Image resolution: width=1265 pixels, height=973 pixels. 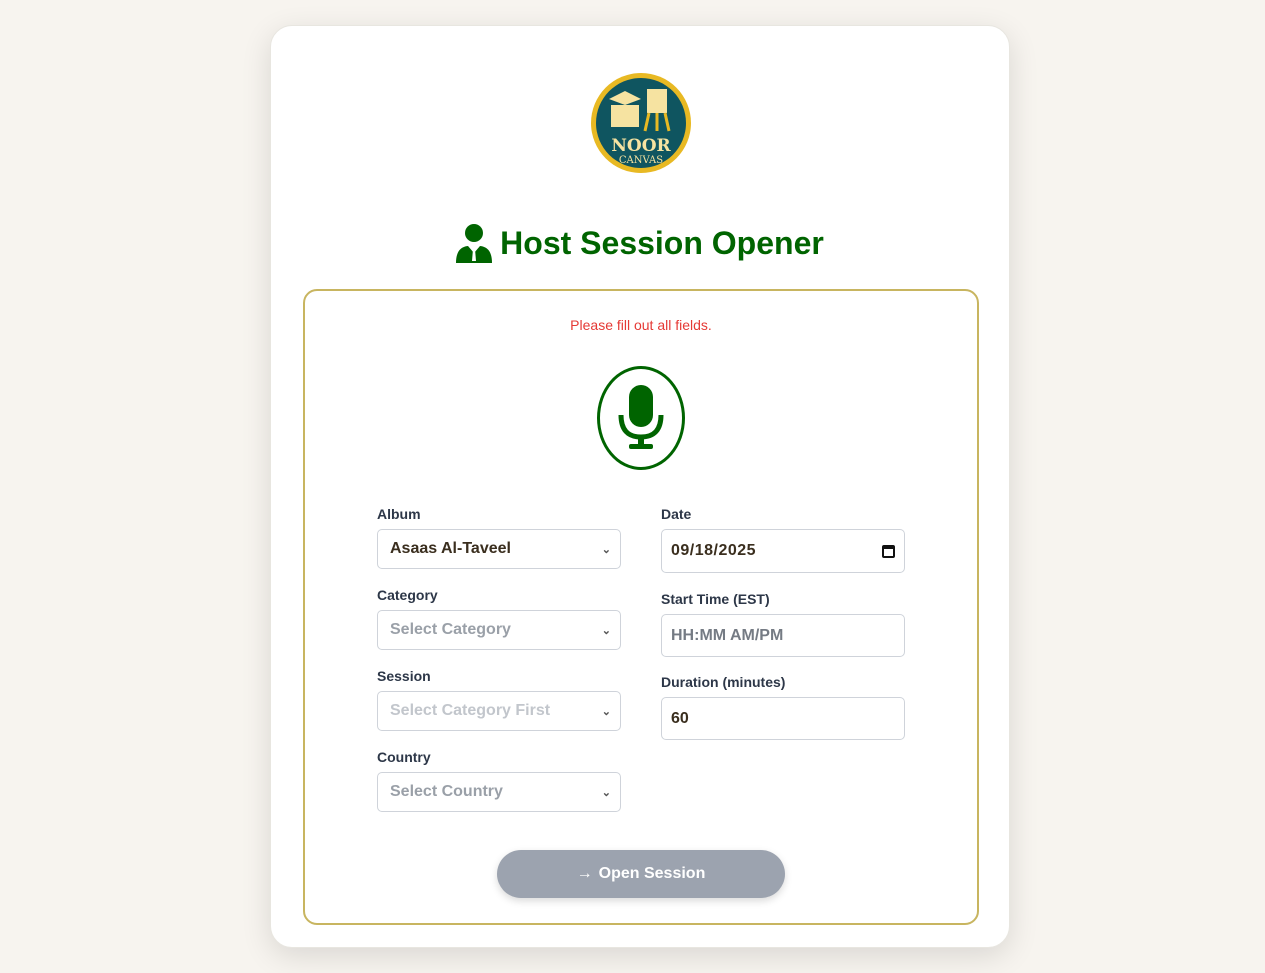 What do you see at coordinates (499, 792) in the screenshot?
I see `country-select: Select Country ⌄` at bounding box center [499, 792].